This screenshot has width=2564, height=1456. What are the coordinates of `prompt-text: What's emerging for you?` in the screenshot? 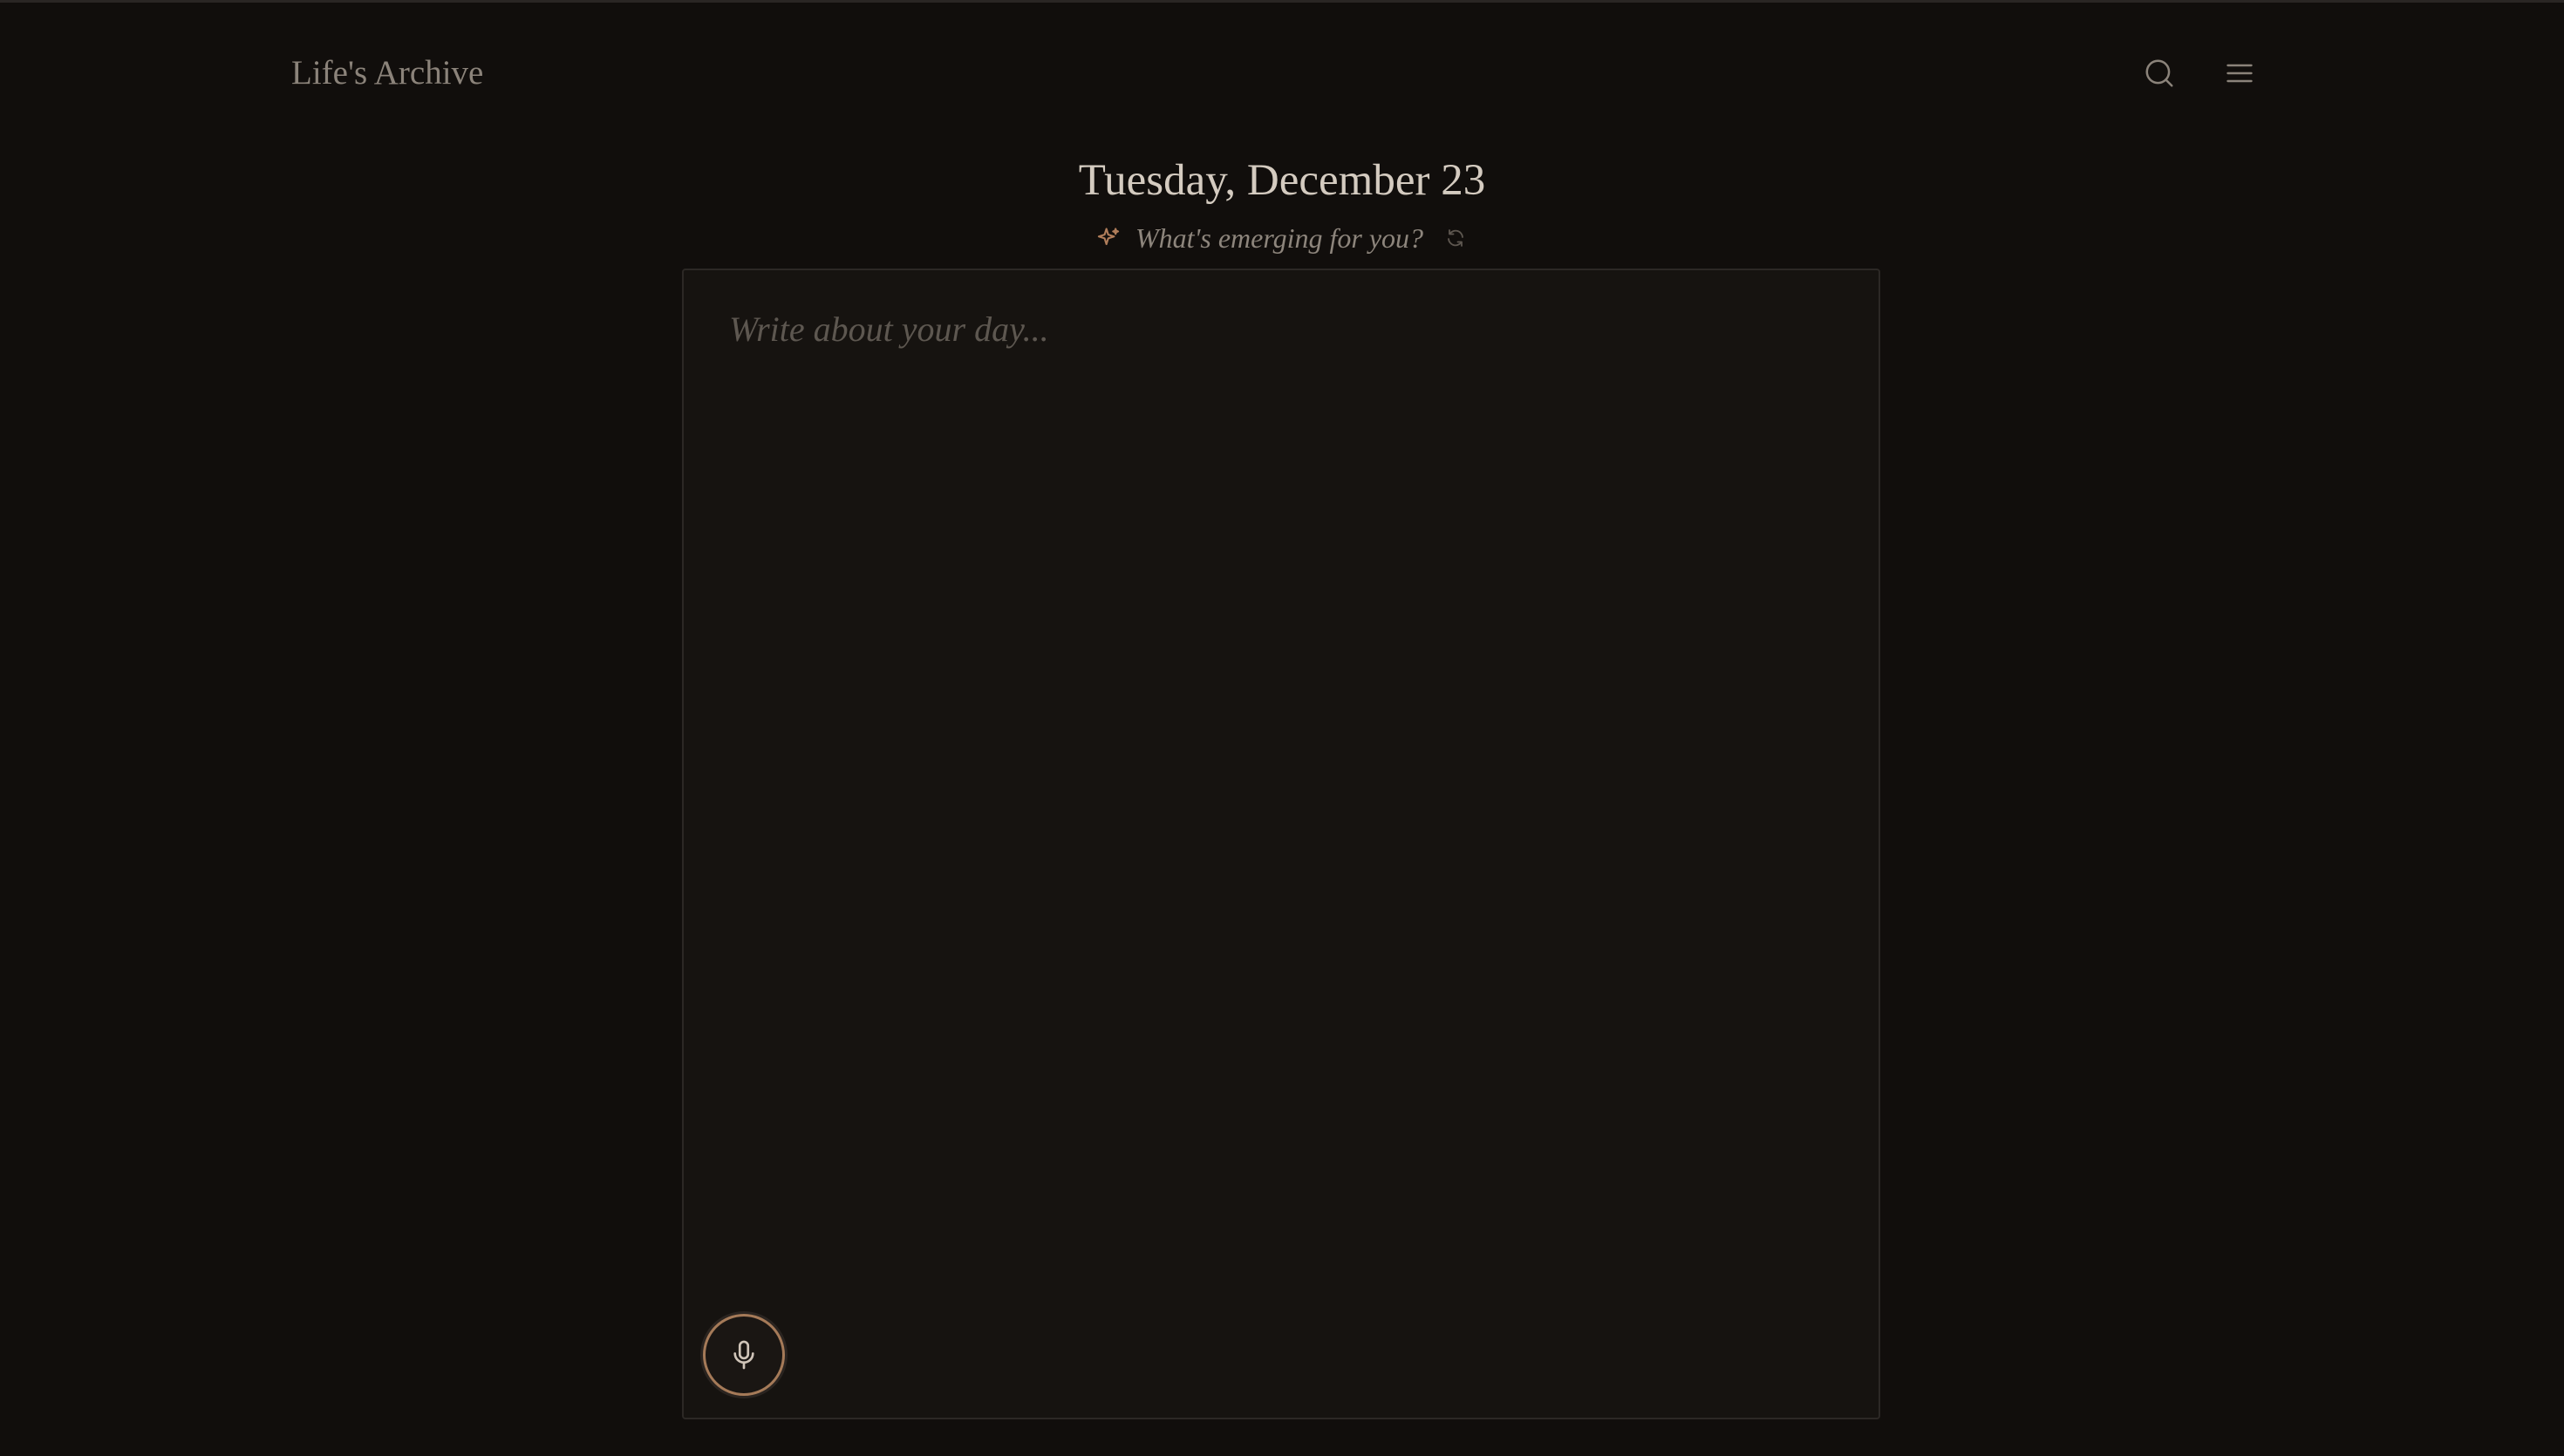 It's located at (1279, 237).